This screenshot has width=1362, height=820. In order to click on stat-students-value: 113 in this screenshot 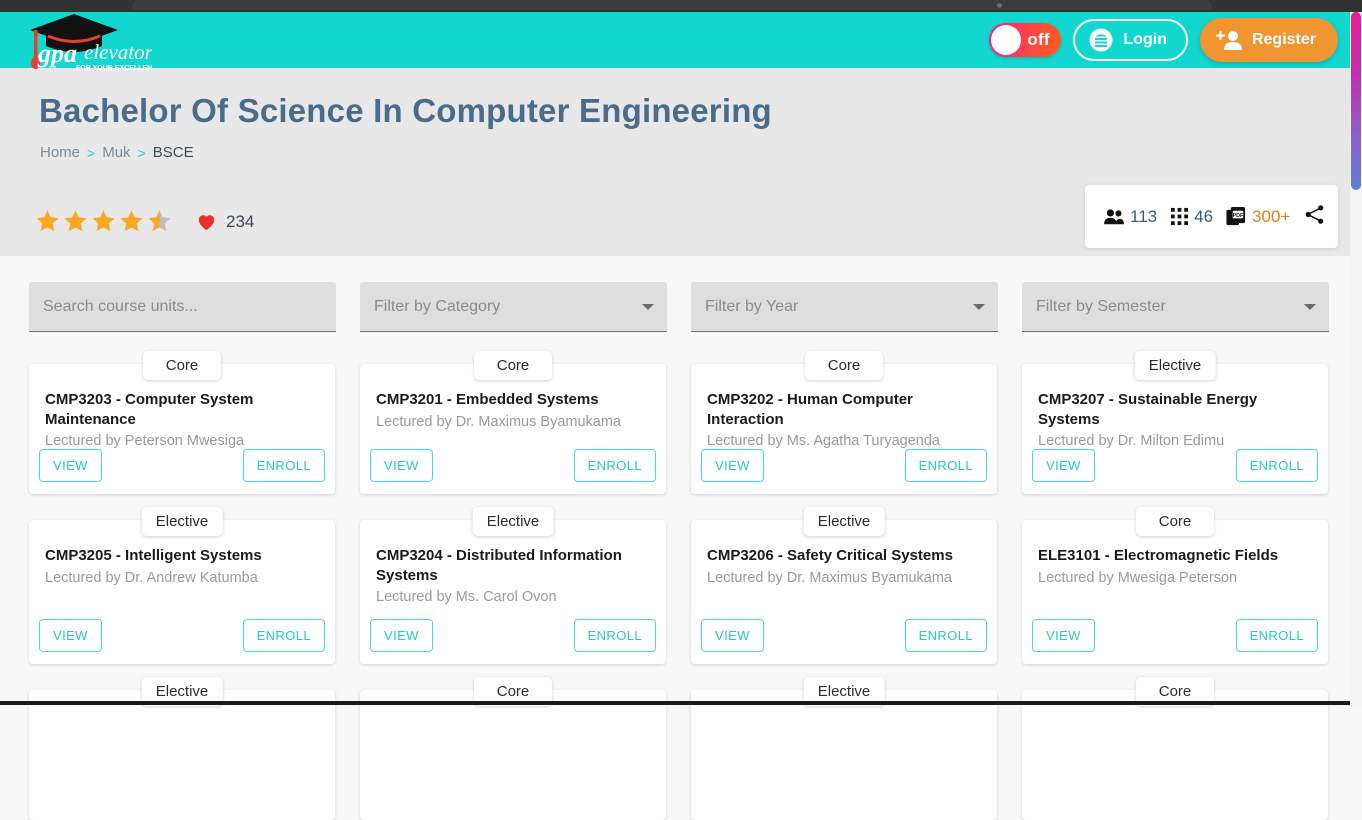, I will do `click(1143, 217)`.